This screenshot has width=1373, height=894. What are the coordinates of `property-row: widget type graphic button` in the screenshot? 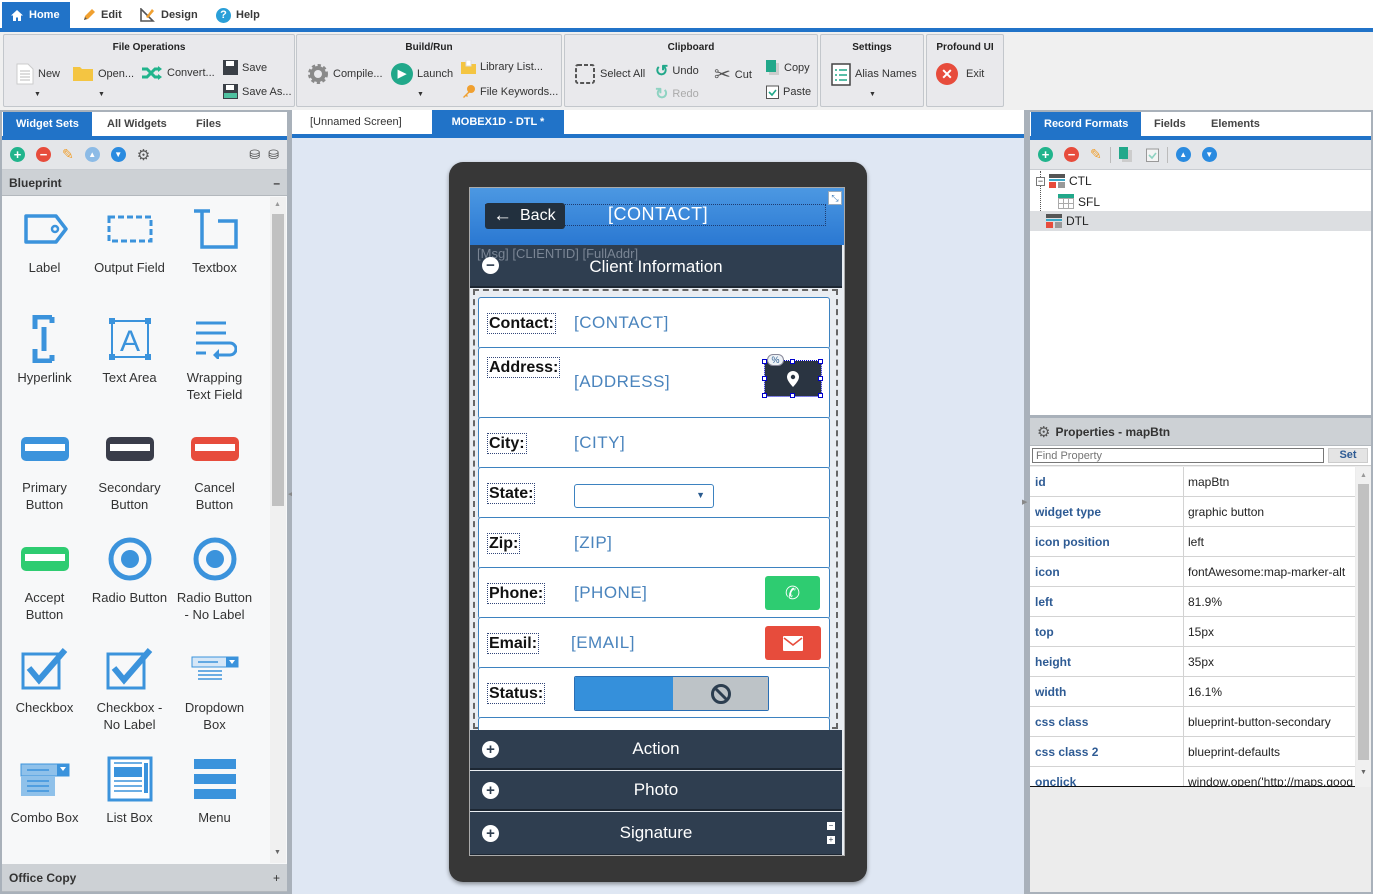 It's located at (1192, 512).